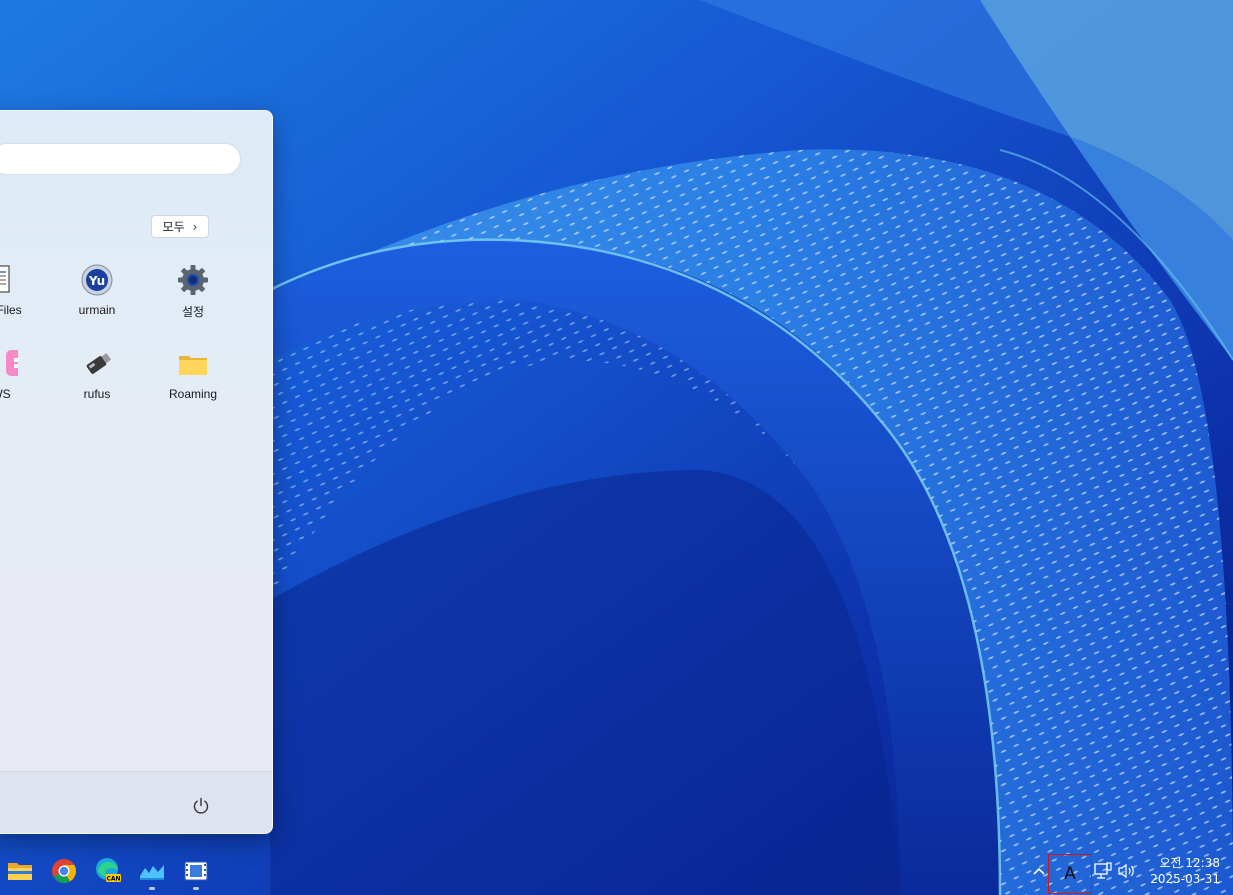 Image resolution: width=1233 pixels, height=895 pixels. Describe the element at coordinates (97, 298) in the screenshot. I see `pinned-app-urmain: Yu urmain` at that location.